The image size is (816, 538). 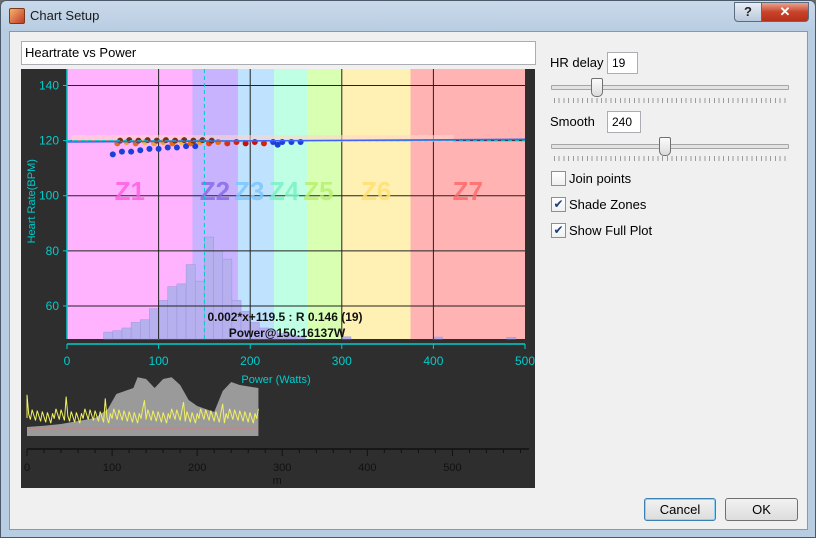 What do you see at coordinates (27, 468) in the screenshot?
I see `mini-x-tick-label: 0` at bounding box center [27, 468].